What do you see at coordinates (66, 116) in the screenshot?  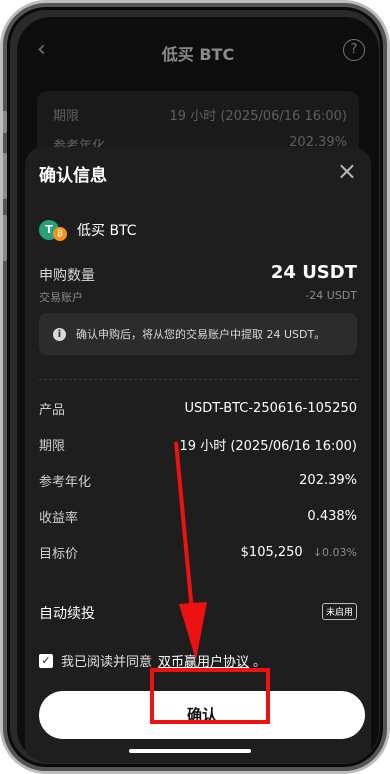 I see `background-row-label: 期限` at bounding box center [66, 116].